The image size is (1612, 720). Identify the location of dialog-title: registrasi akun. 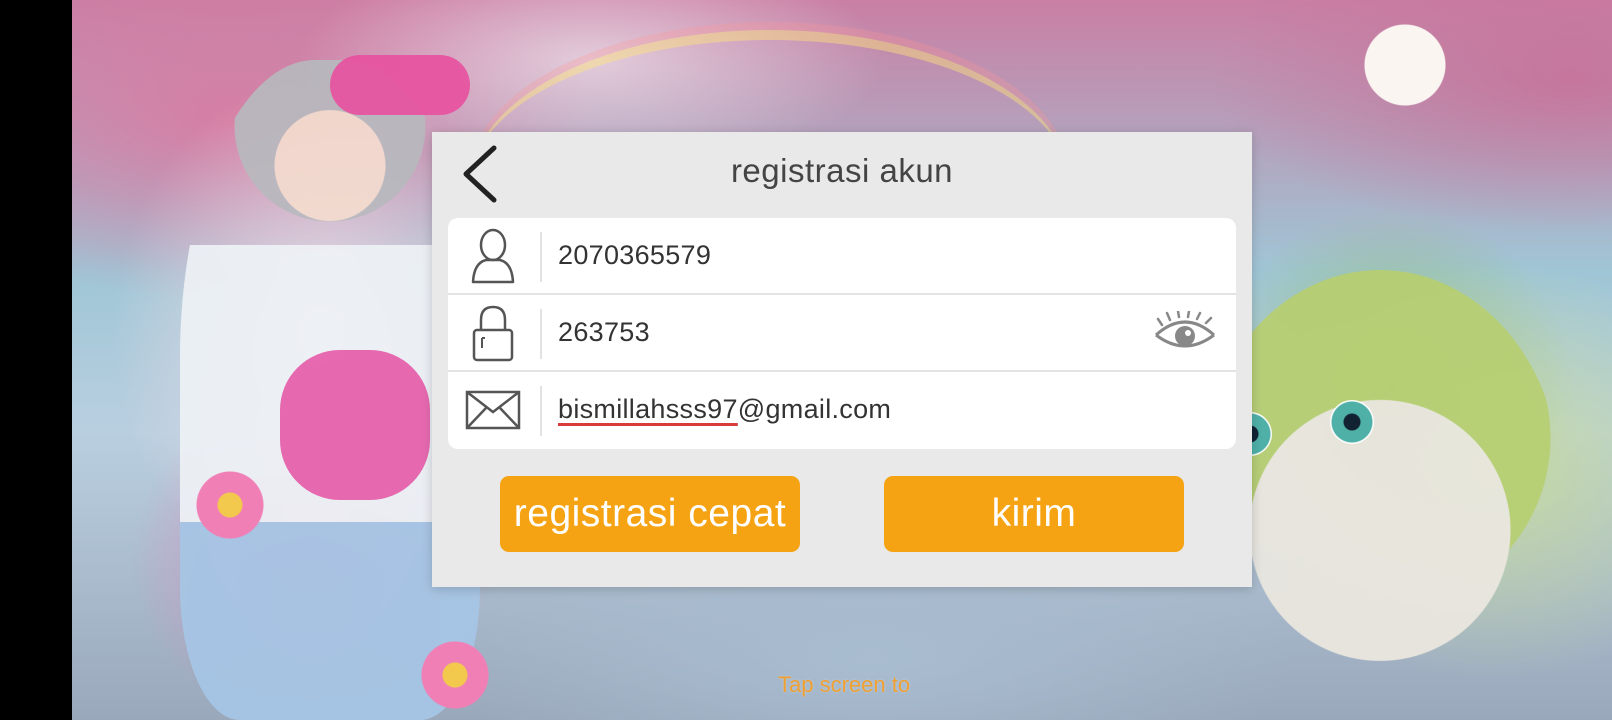
(842, 170).